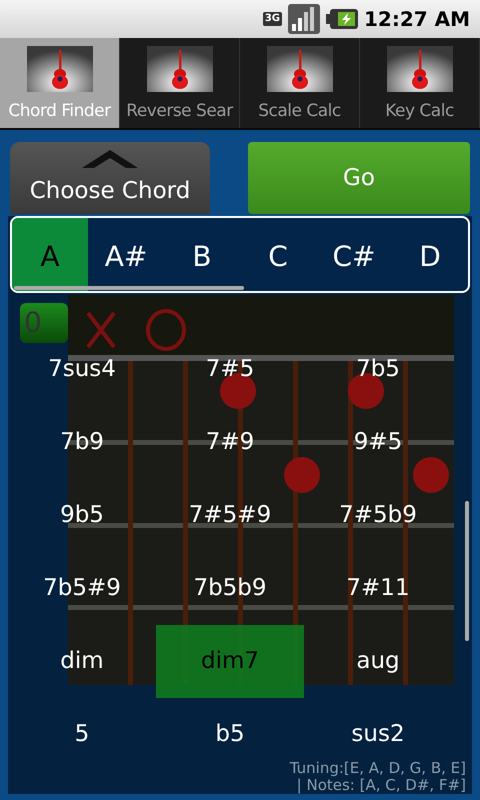 This screenshot has height=800, width=480. What do you see at coordinates (354, 254) in the screenshot?
I see `note-option: C#` at bounding box center [354, 254].